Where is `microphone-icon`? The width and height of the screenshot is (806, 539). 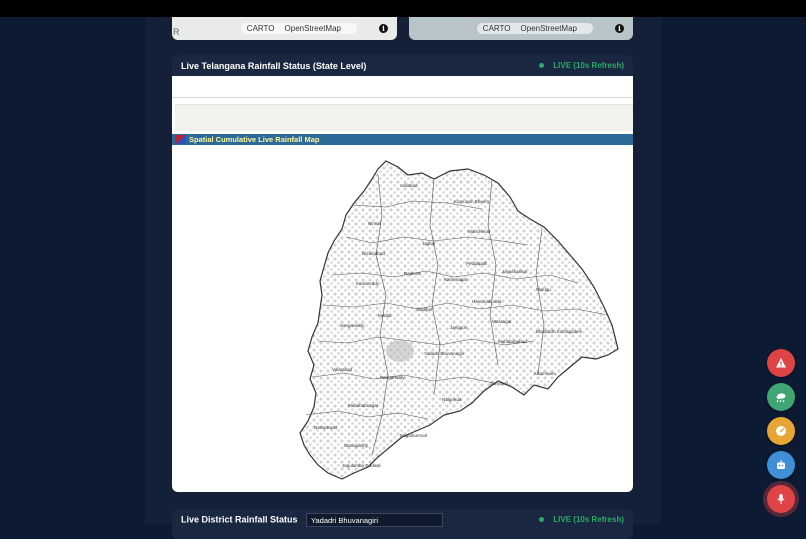 microphone-icon is located at coordinates (781, 499).